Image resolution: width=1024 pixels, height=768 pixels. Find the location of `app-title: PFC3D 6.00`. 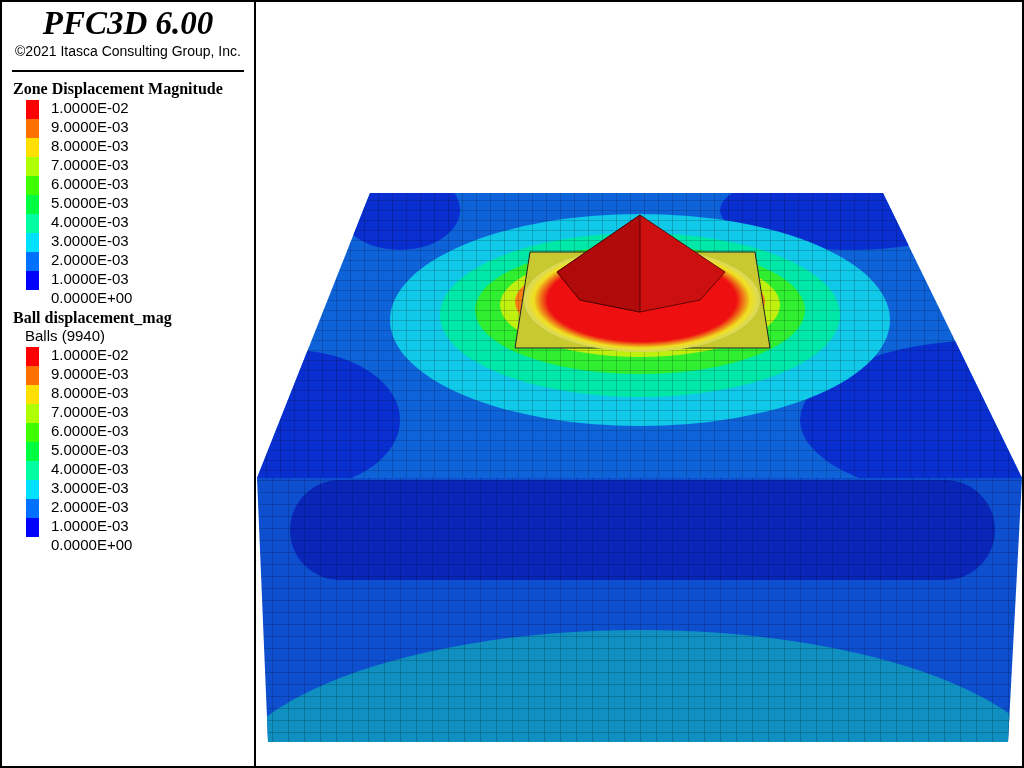

app-title: PFC3D 6.00 is located at coordinates (128, 23).